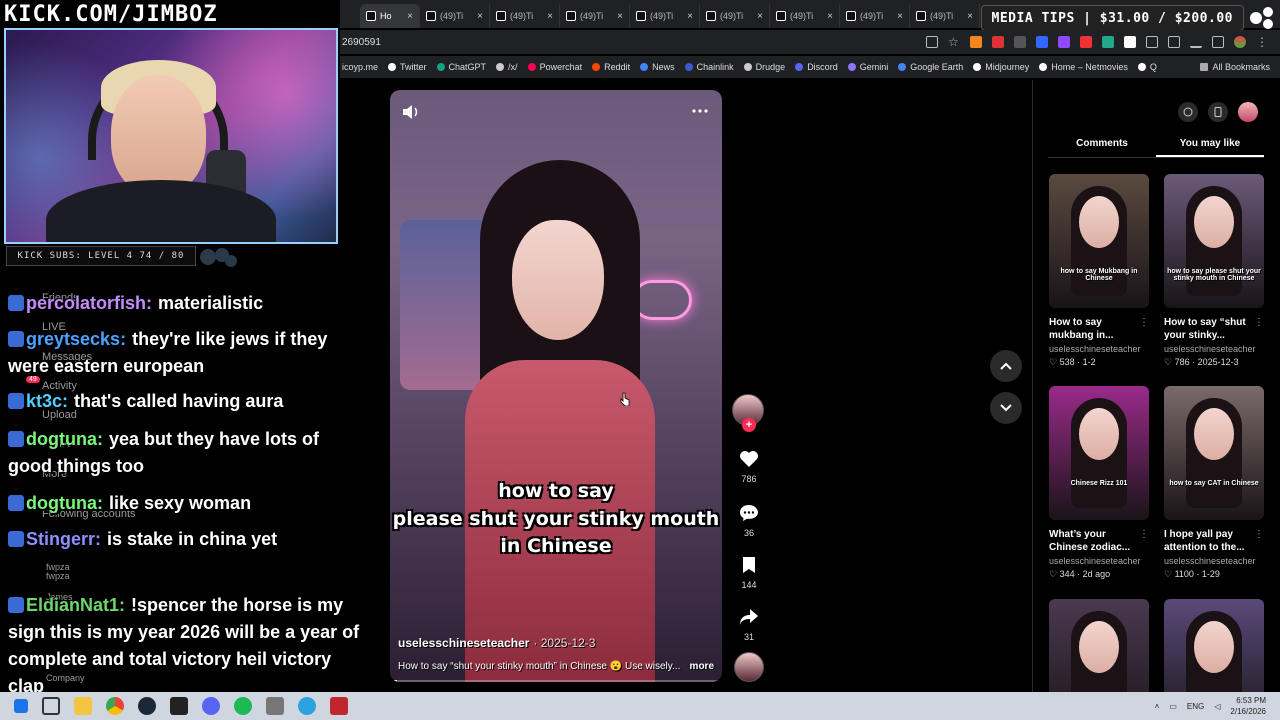 The width and height of the screenshot is (1280, 720). I want to click on chat-username: Stingerr:, so click(63, 539).